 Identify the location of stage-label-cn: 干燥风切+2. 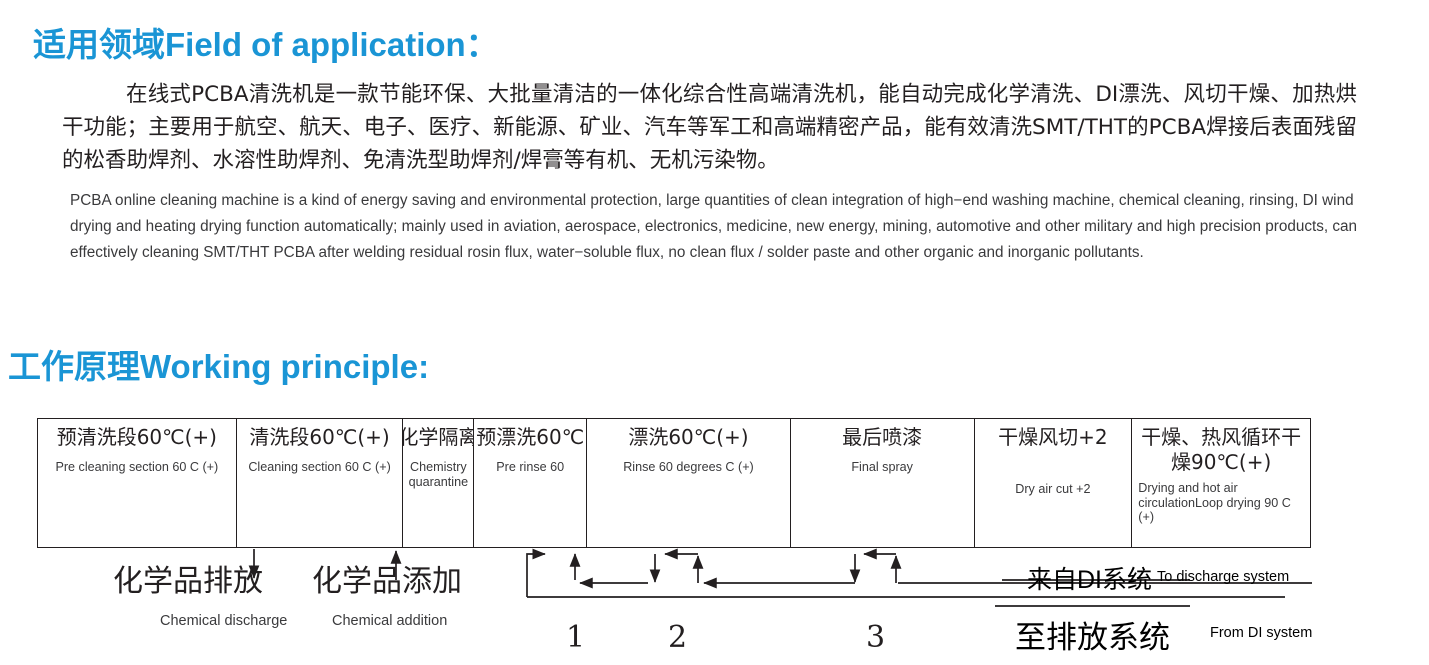
(1053, 437).